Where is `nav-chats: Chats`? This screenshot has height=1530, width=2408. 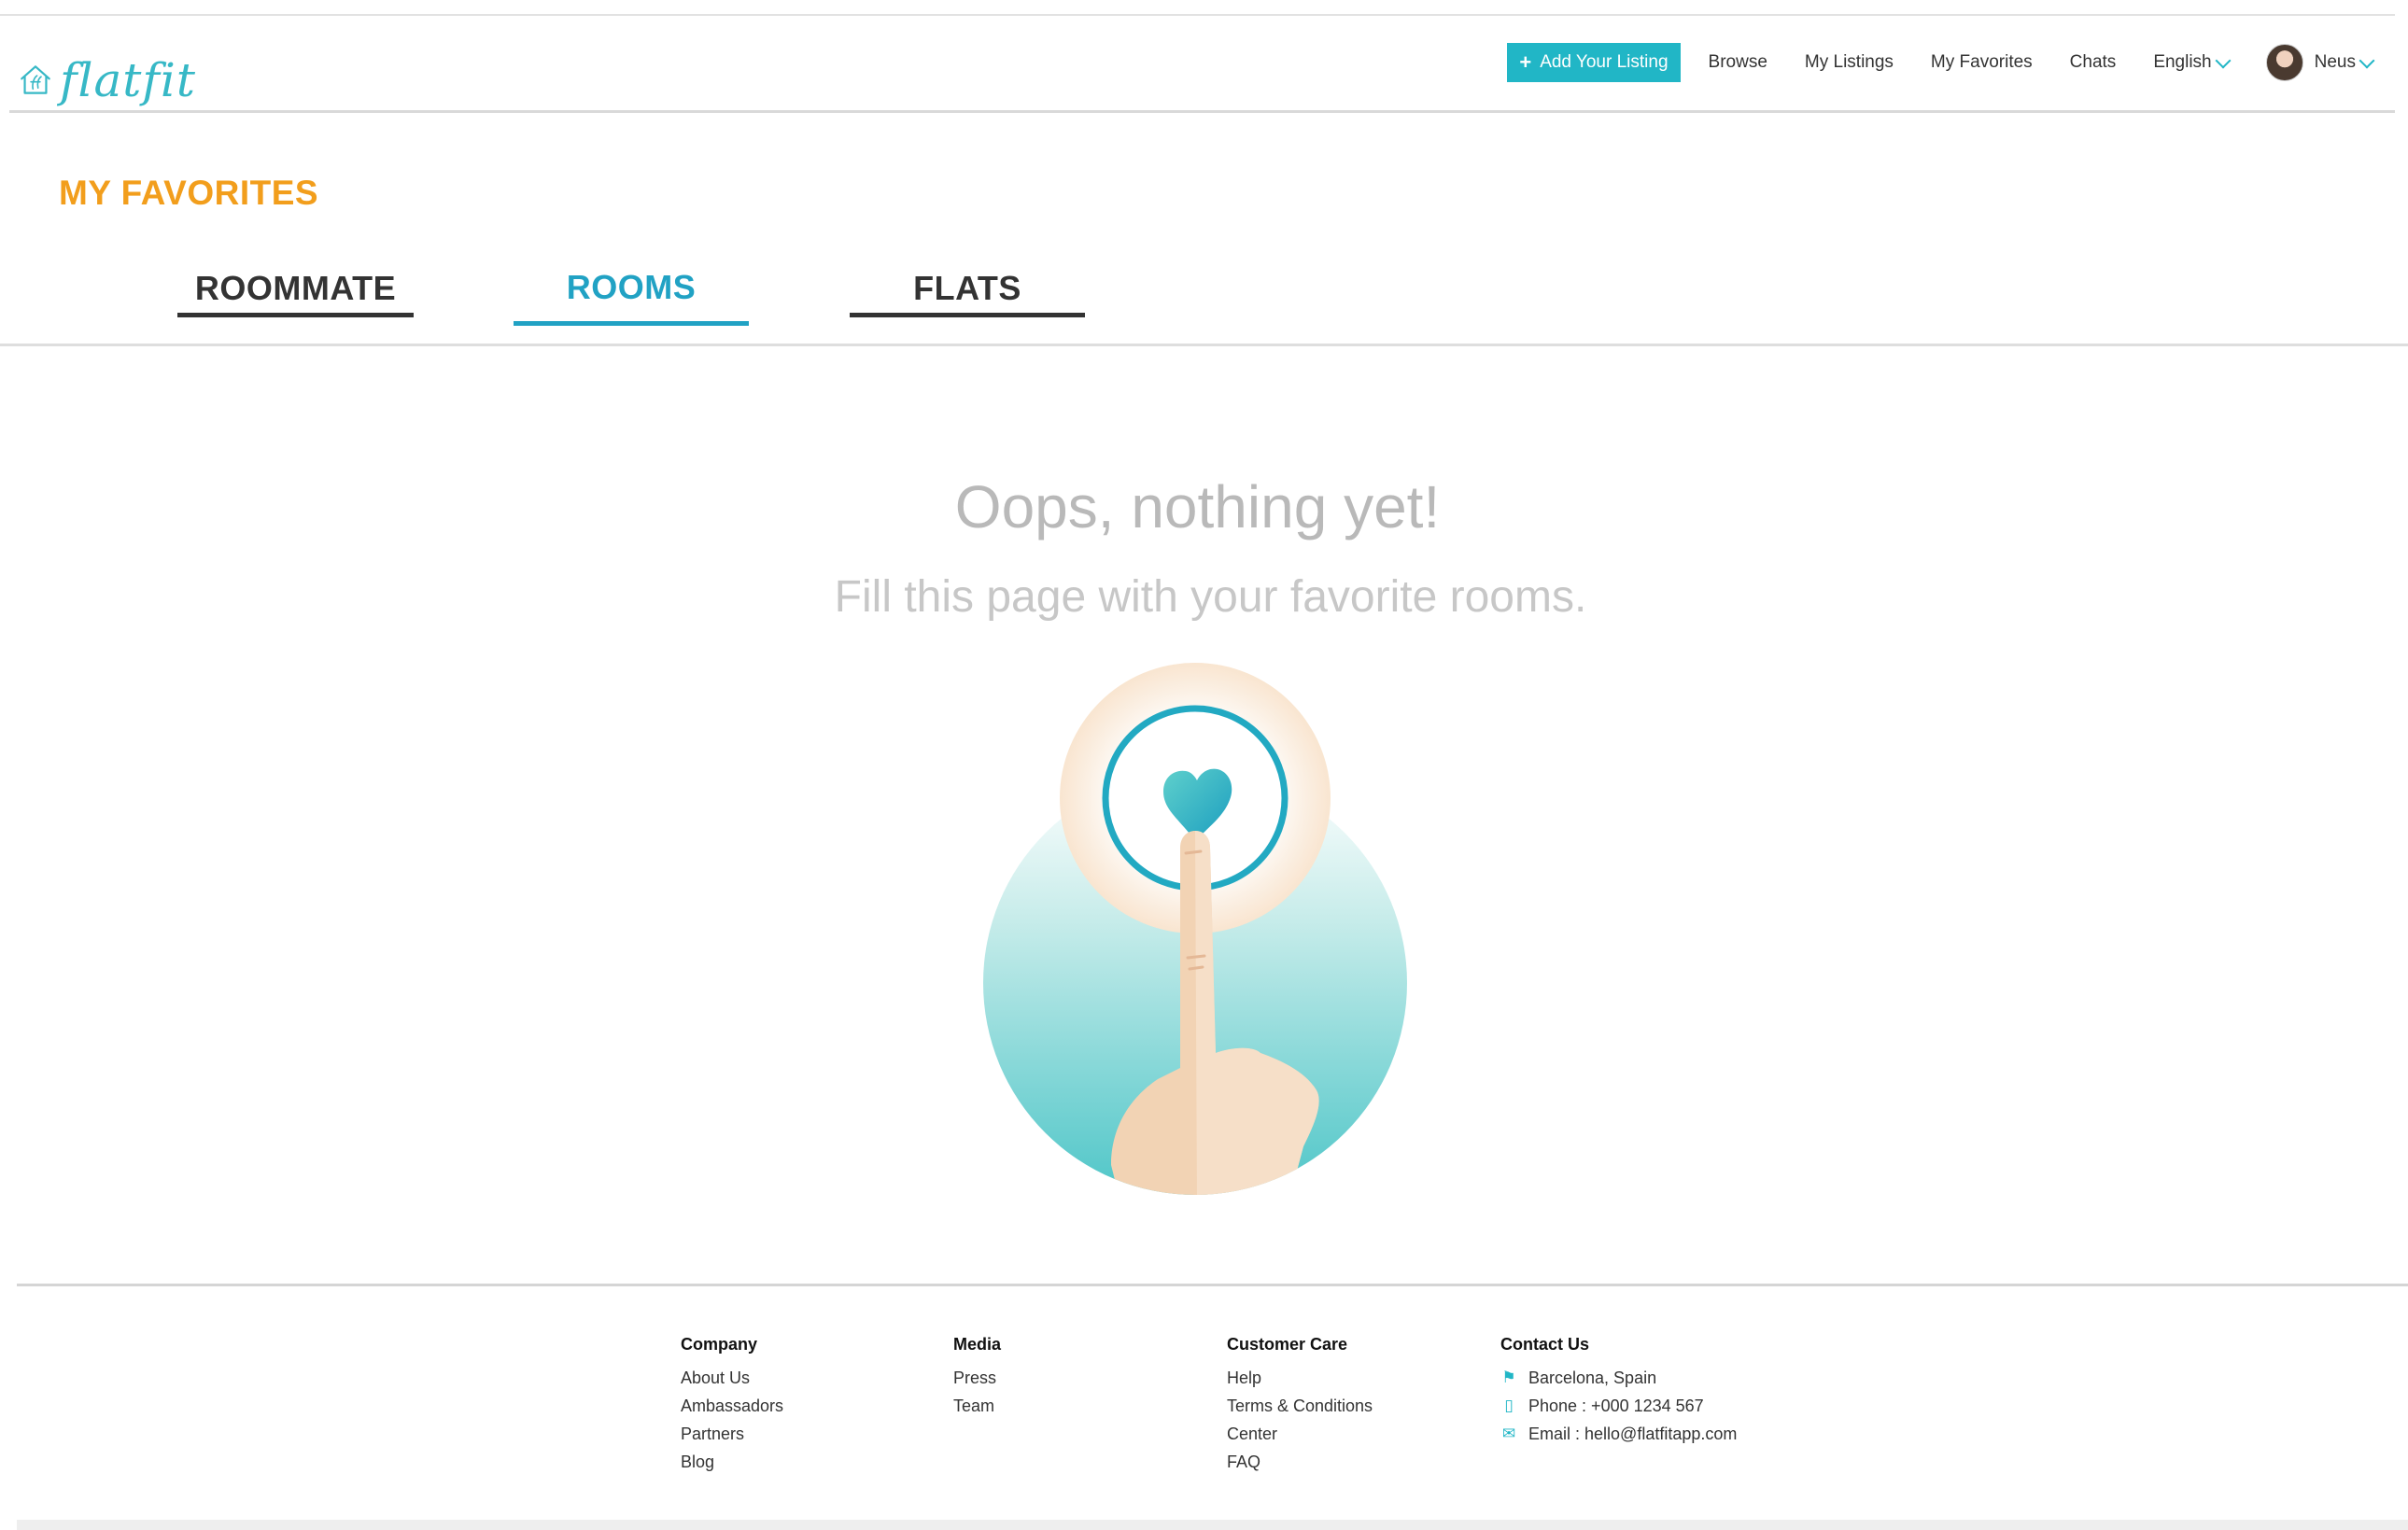 nav-chats: Chats is located at coordinates (2093, 62).